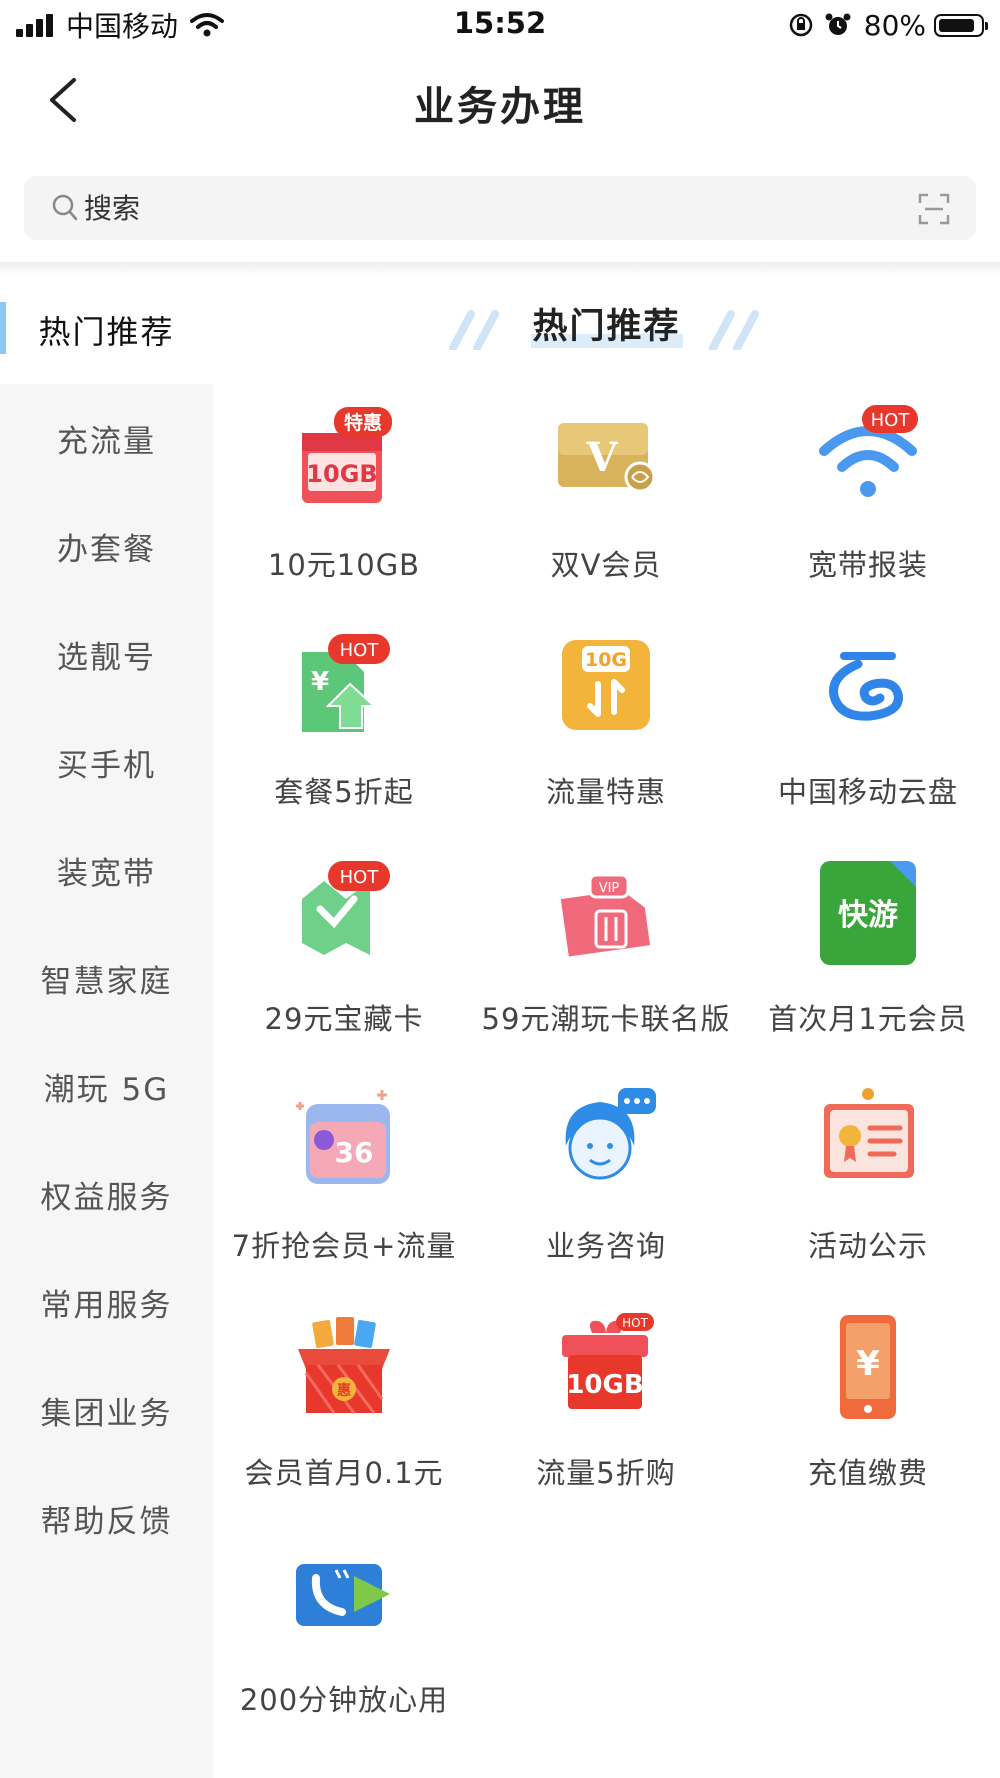 This screenshot has height=1778, width=1000. I want to click on service-label: 中国移动云盘, so click(867, 792).